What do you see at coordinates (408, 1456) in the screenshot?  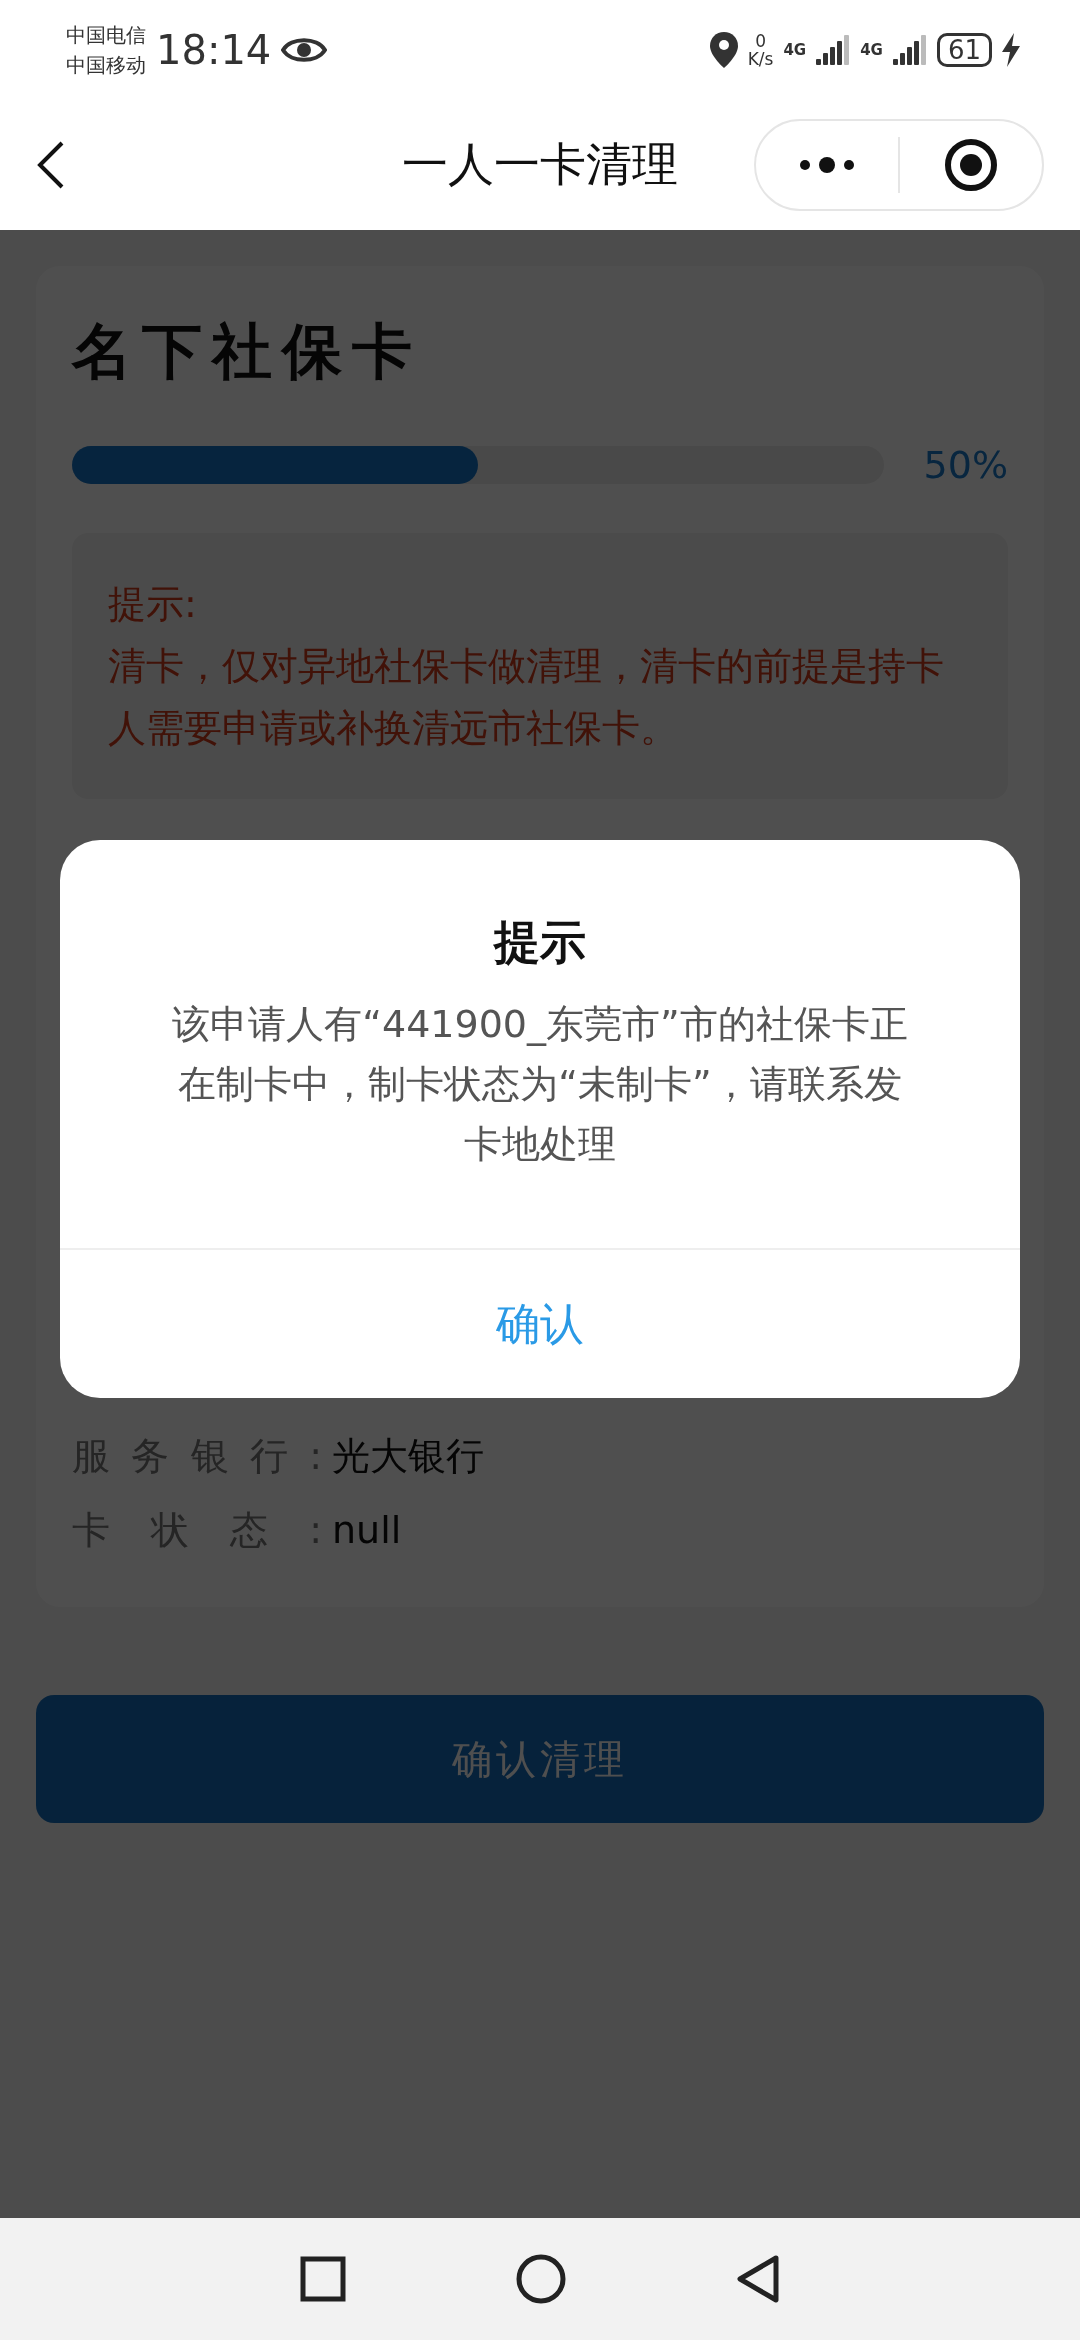 I see `field-value: 光大银行` at bounding box center [408, 1456].